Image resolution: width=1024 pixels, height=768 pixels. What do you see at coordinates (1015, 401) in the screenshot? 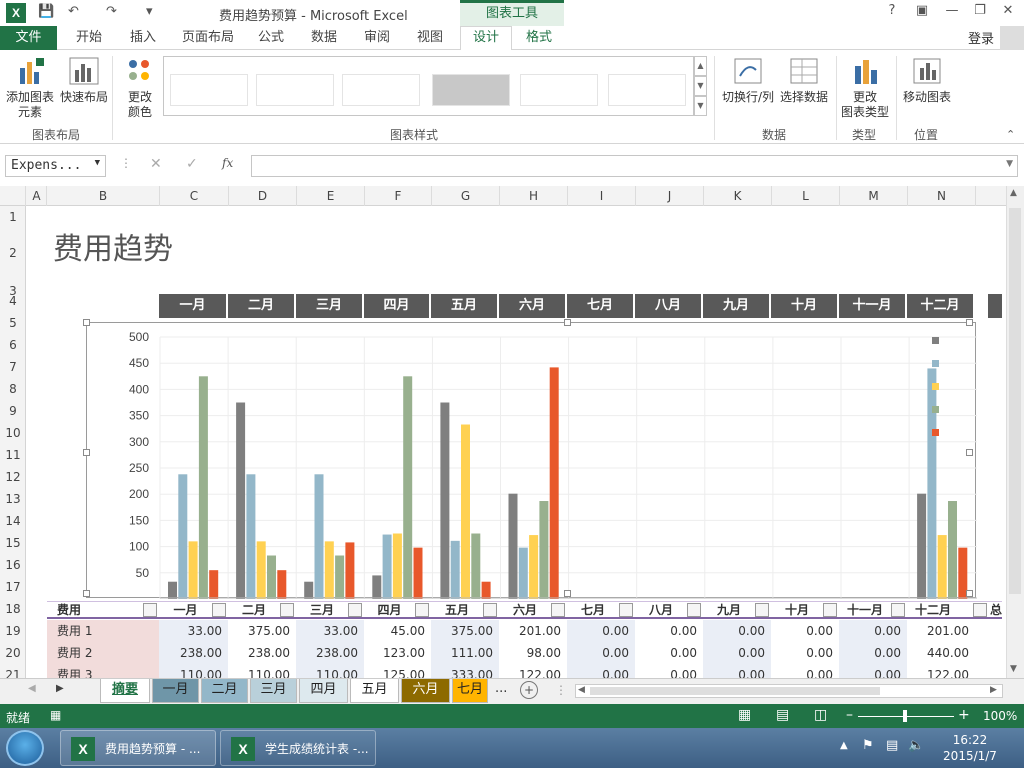
I see `scroll-thumb` at bounding box center [1015, 401].